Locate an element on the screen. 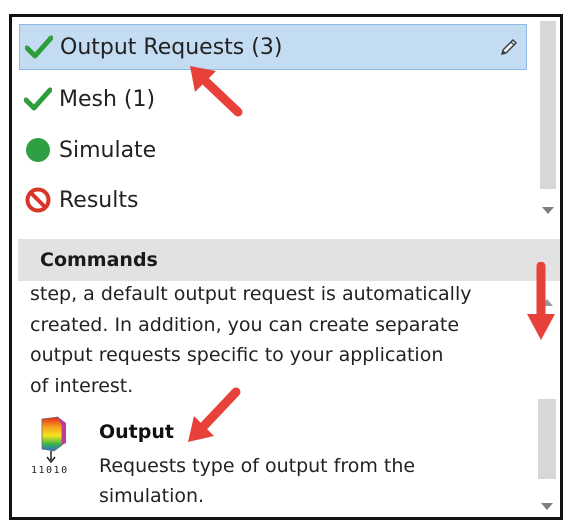 The width and height of the screenshot is (574, 530). icon-binary-caption: 11010 is located at coordinates (50, 470).